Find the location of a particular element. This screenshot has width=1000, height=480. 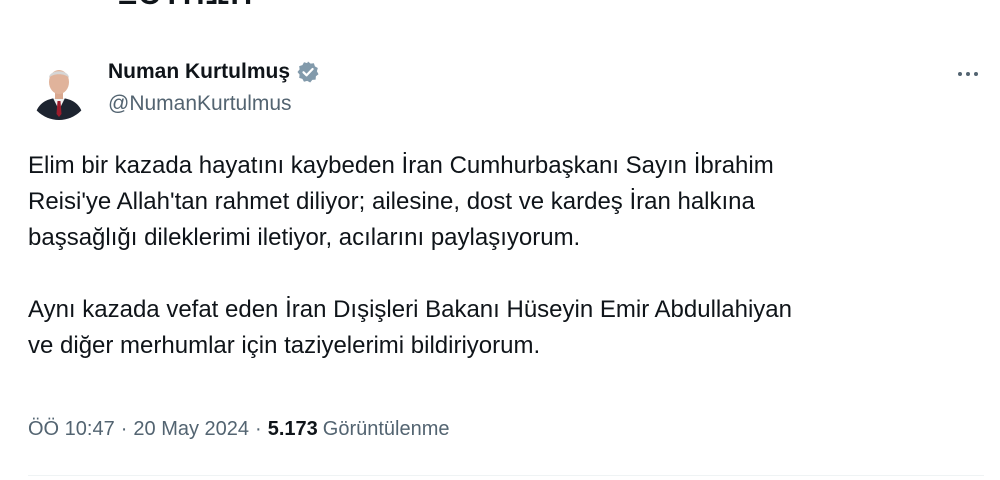

verified-badge-icon is located at coordinates (308, 72).